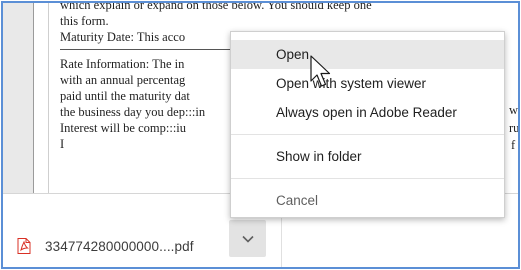  I want to click on menu-item-always-open-in-adobe-reader: Always open in Adobe Reader, so click(367, 112).